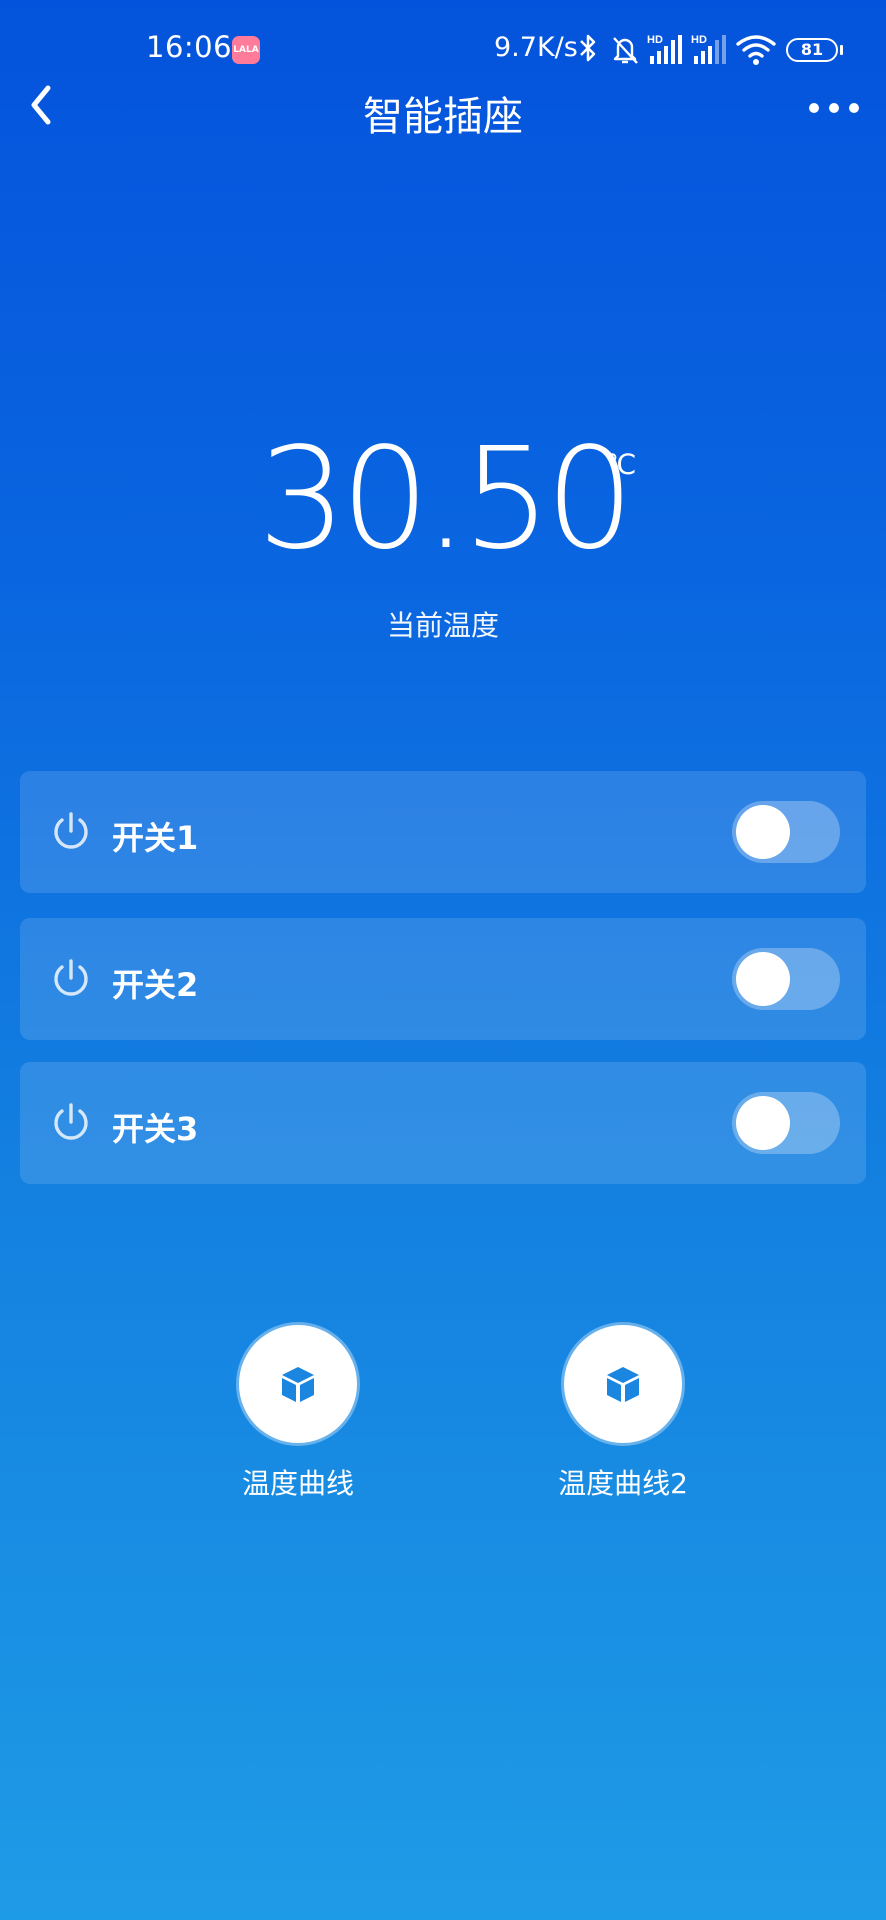 This screenshot has height=1920, width=886. What do you see at coordinates (443, 1123) in the screenshot?
I see `switch-card-3: 开关3` at bounding box center [443, 1123].